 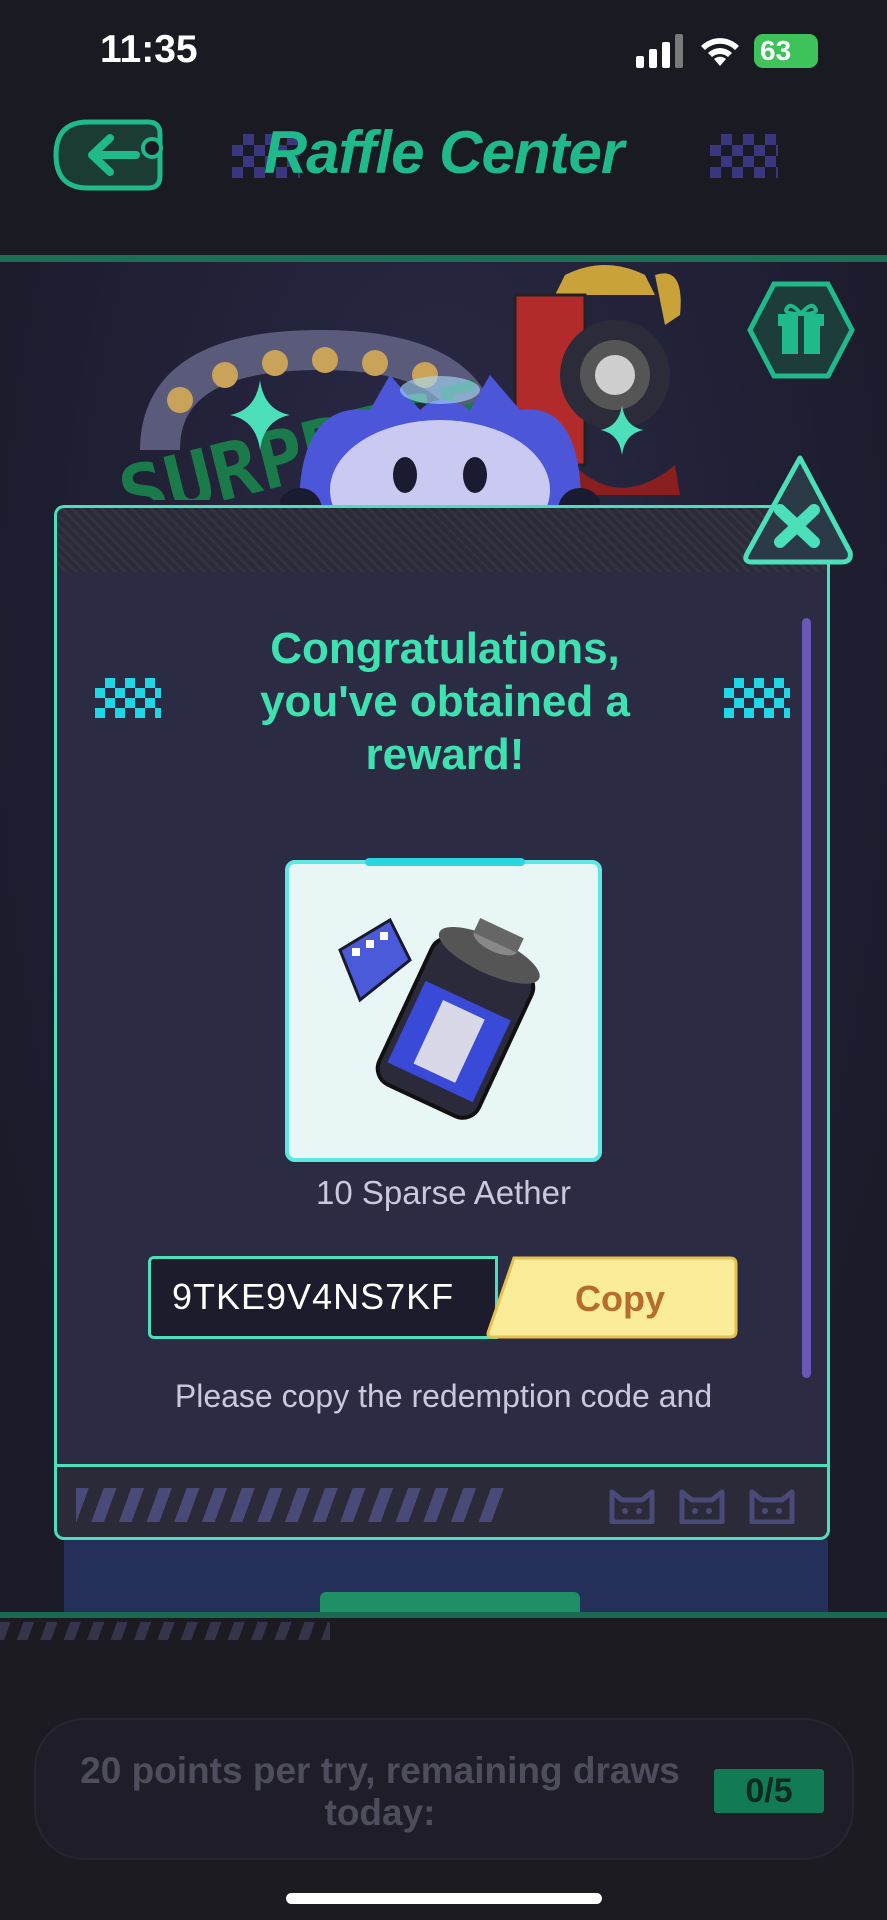 I want to click on dialog-top-frame, so click(x=442, y=540).